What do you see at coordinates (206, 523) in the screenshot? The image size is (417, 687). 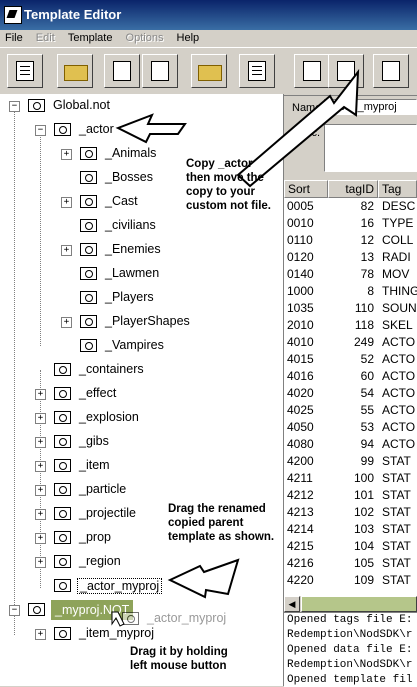 I see `annotation-line: copied parent` at bounding box center [206, 523].